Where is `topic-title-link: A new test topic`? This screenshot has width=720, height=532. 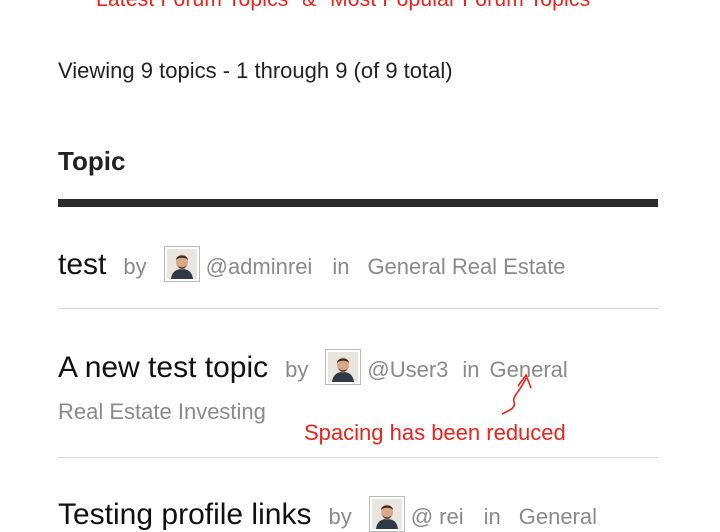 topic-title-link: A new test topic is located at coordinates (163, 368).